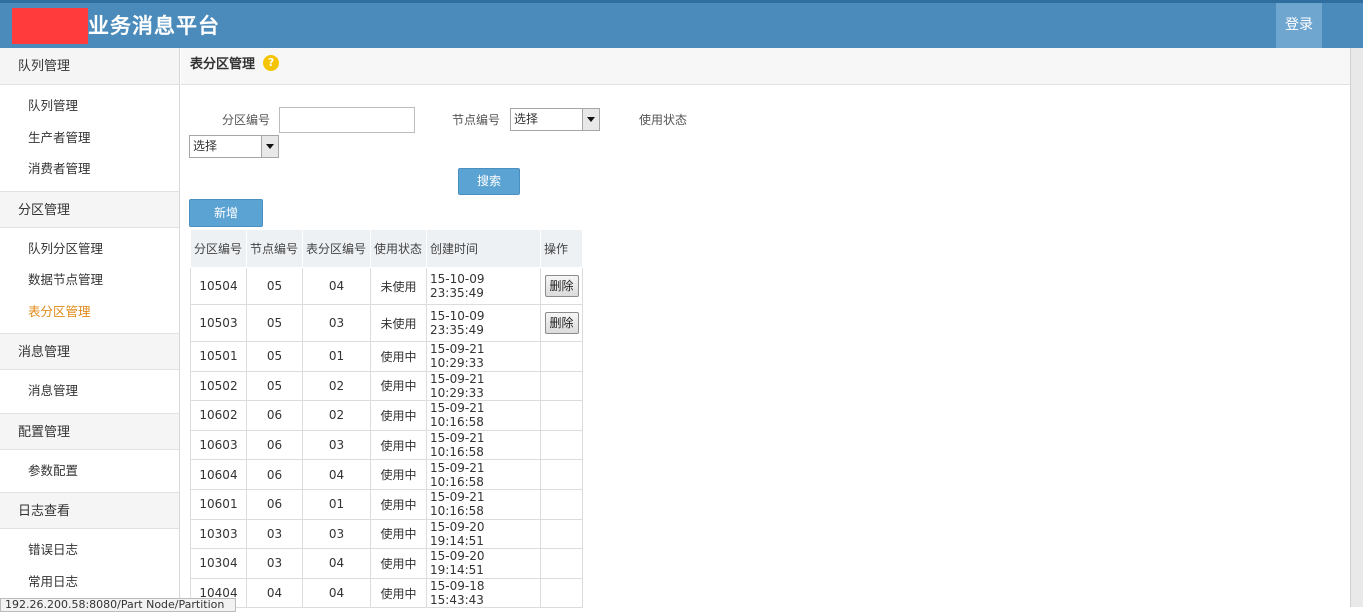 This screenshot has width=1363, height=612. I want to click on cell-partition: 10501, so click(218, 356).